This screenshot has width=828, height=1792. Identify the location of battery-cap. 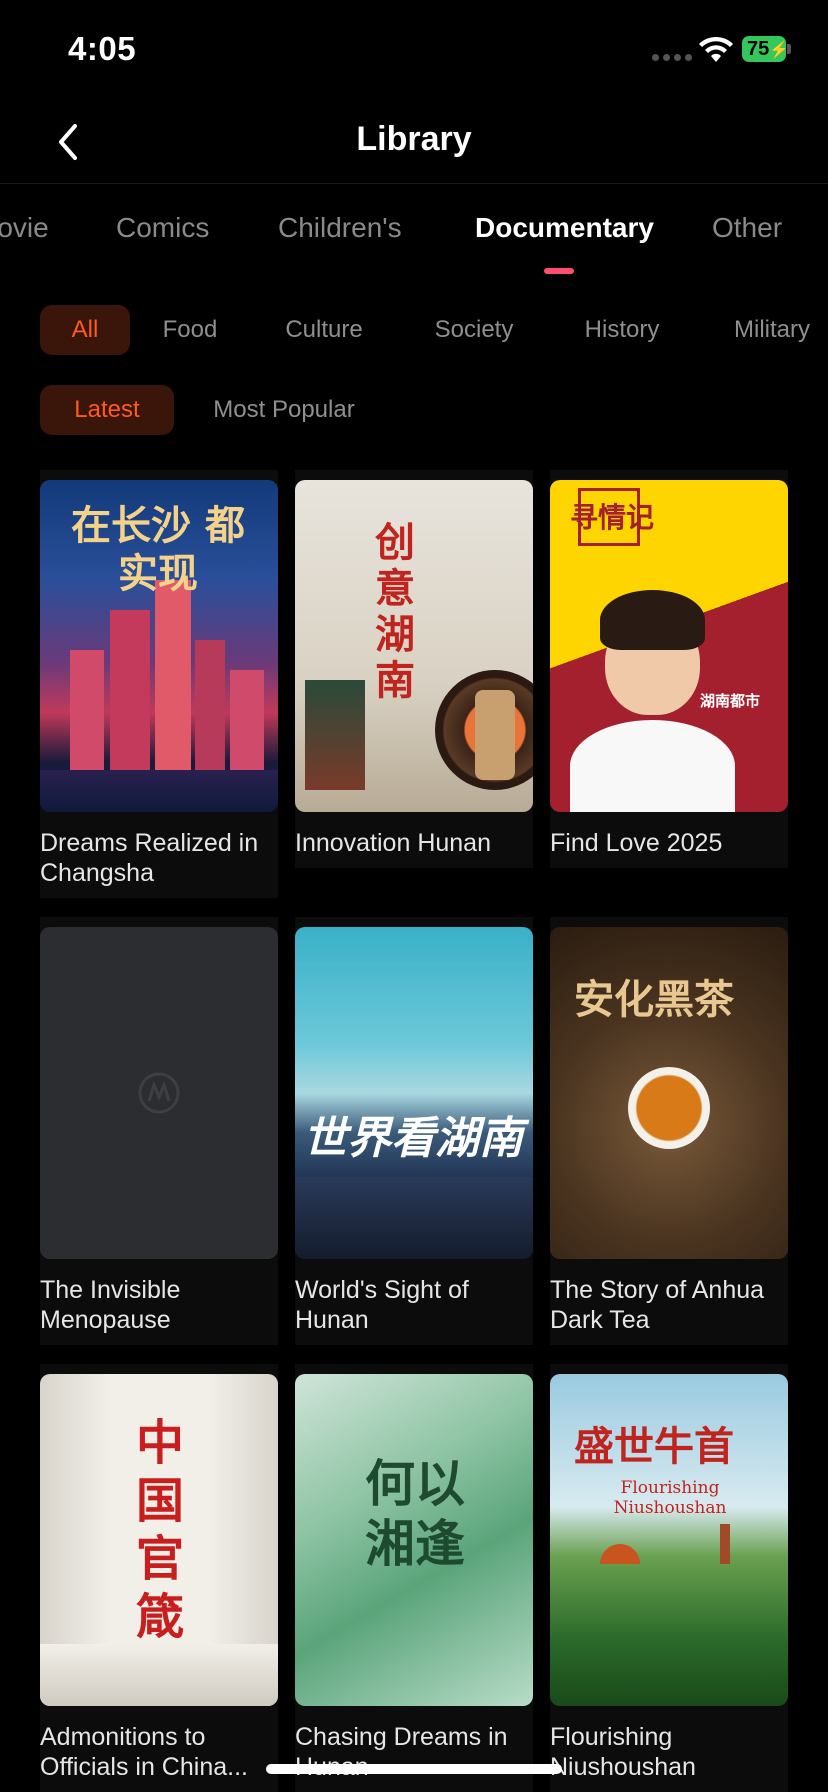
(789, 49).